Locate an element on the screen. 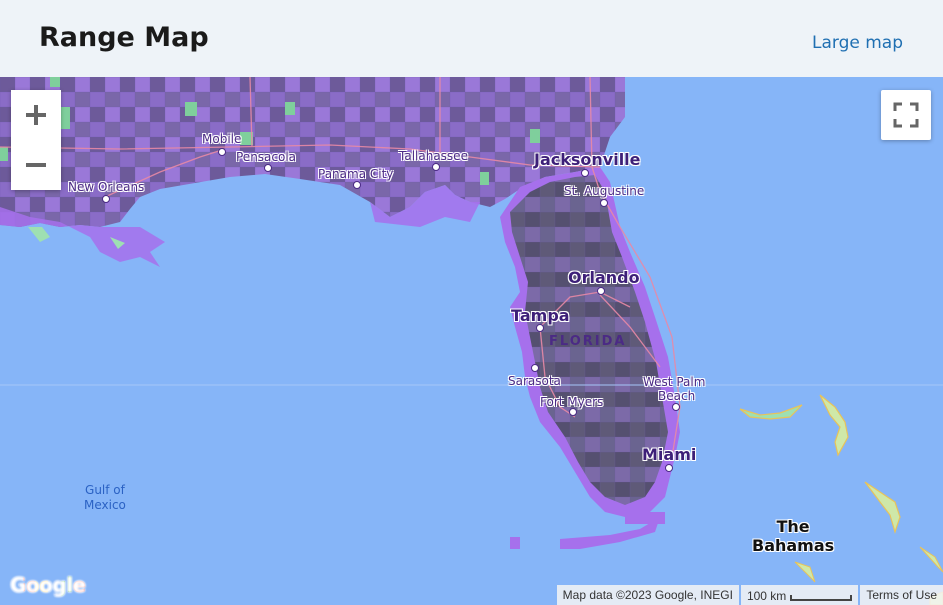  label-mobile: Mobile is located at coordinates (222, 139).